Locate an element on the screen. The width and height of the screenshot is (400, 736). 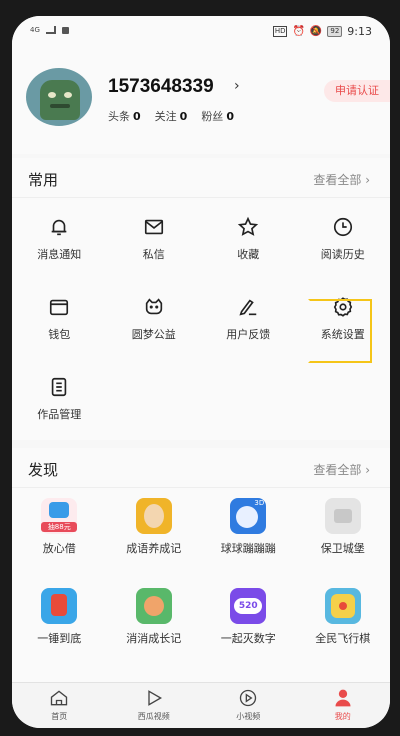
fangxinjie-badge: 抽88元 is located at coordinates (59, 527).